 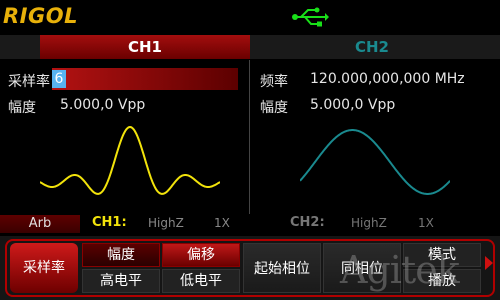 What do you see at coordinates (166, 223) in the screenshot?
I see `ch1-impedance: HighZ` at bounding box center [166, 223].